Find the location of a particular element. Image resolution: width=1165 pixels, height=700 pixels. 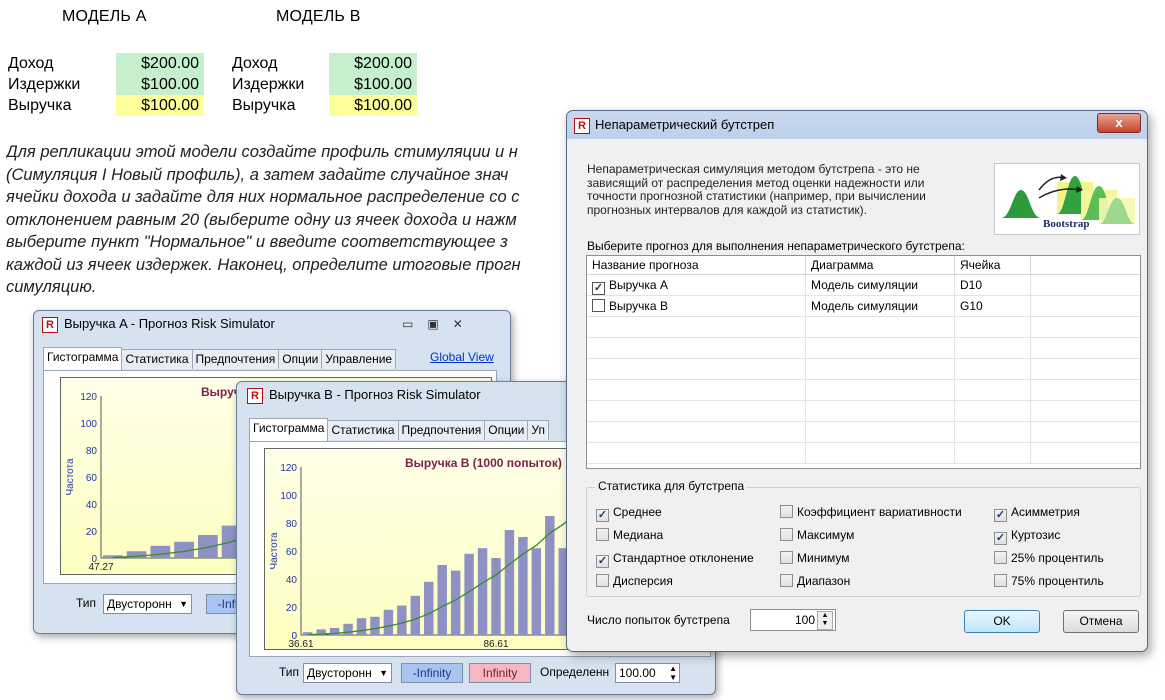

column-header-cell: Ячейка is located at coordinates (993, 265).